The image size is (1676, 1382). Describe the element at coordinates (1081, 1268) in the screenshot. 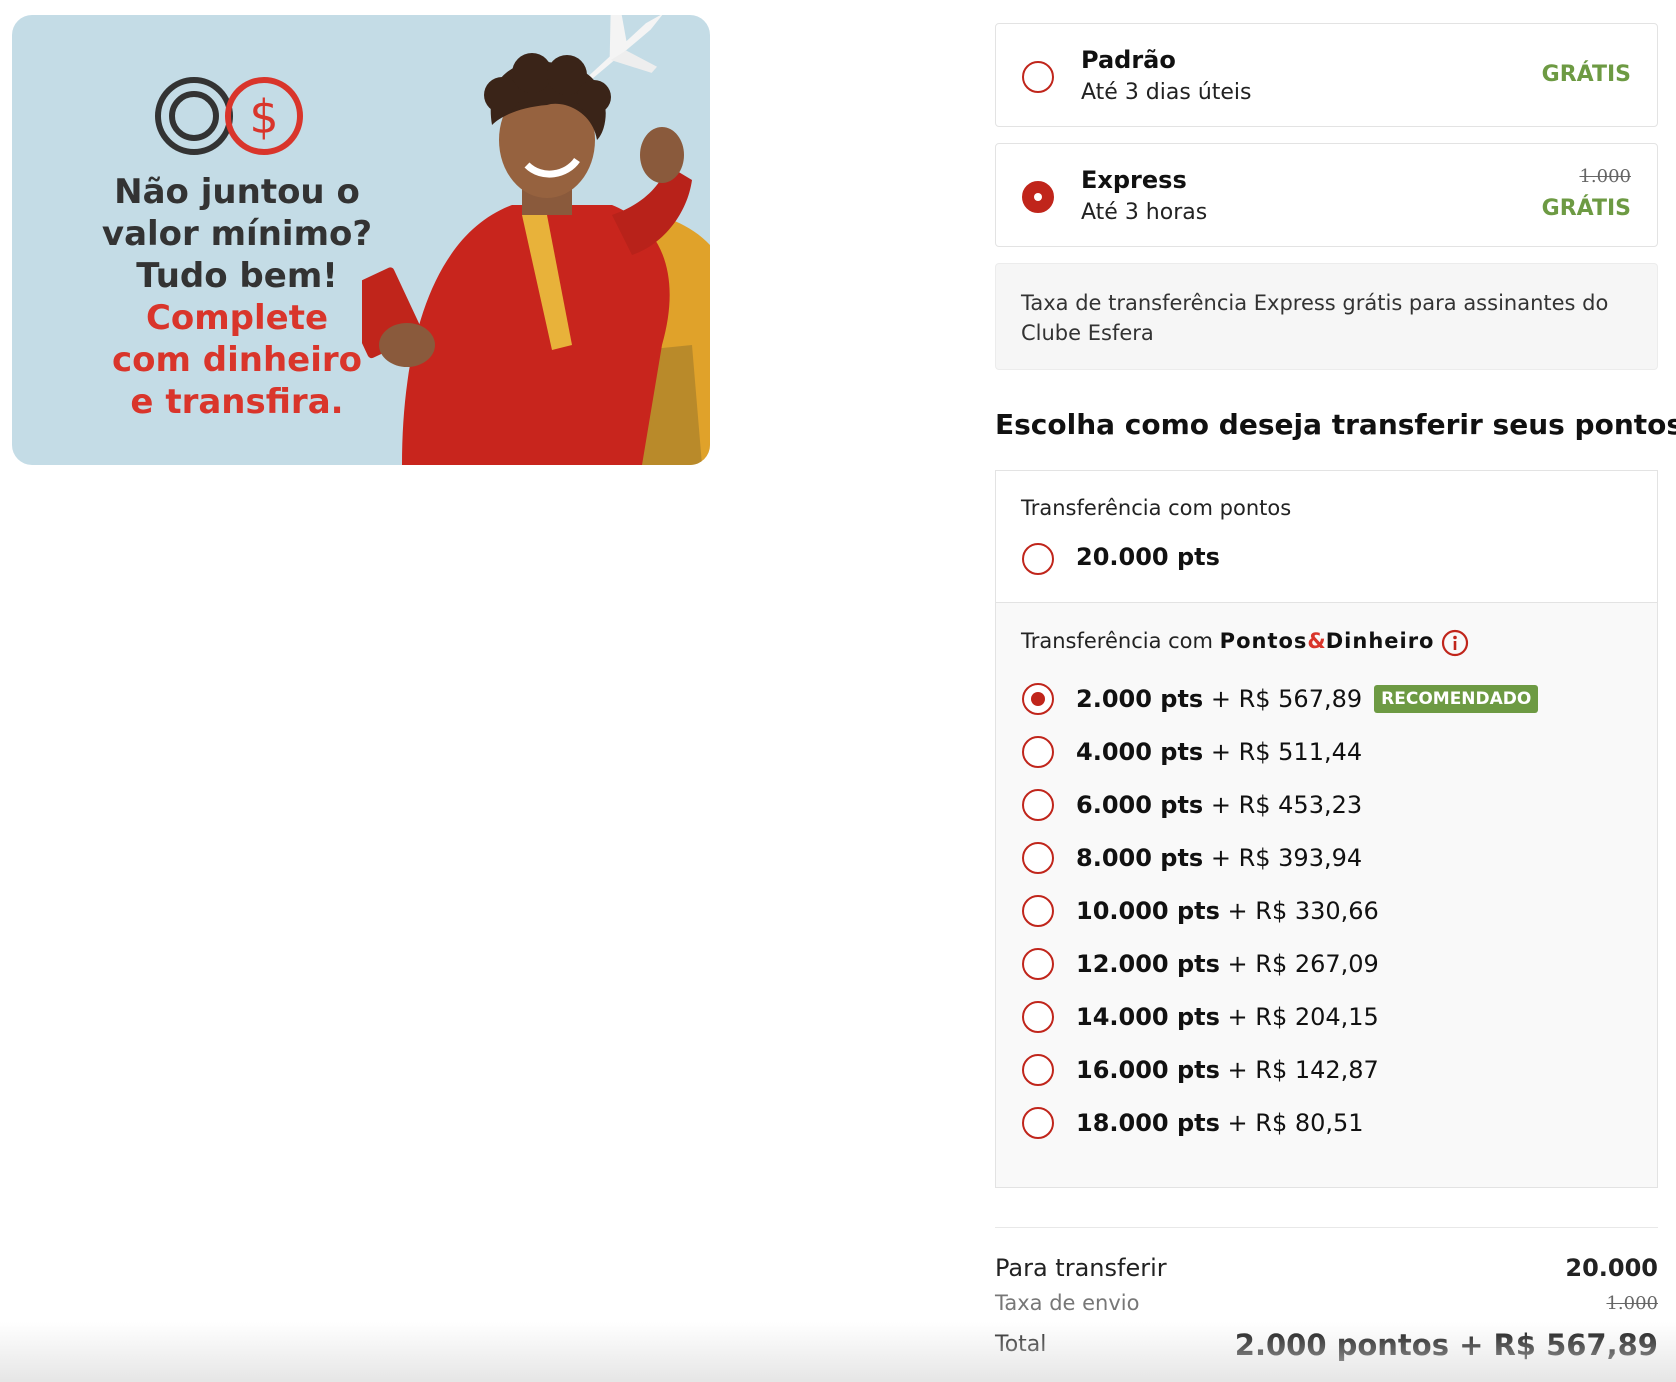

I see `summary-transfer-label: Para transferir` at that location.